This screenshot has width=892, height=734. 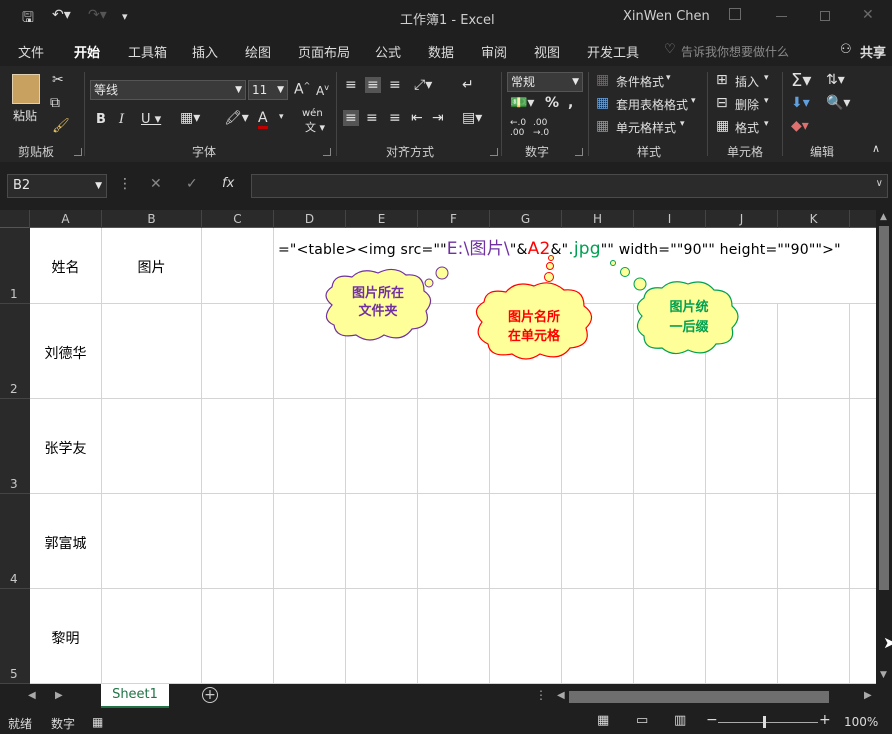 I want to click on column-header-e: E, so click(x=382, y=219).